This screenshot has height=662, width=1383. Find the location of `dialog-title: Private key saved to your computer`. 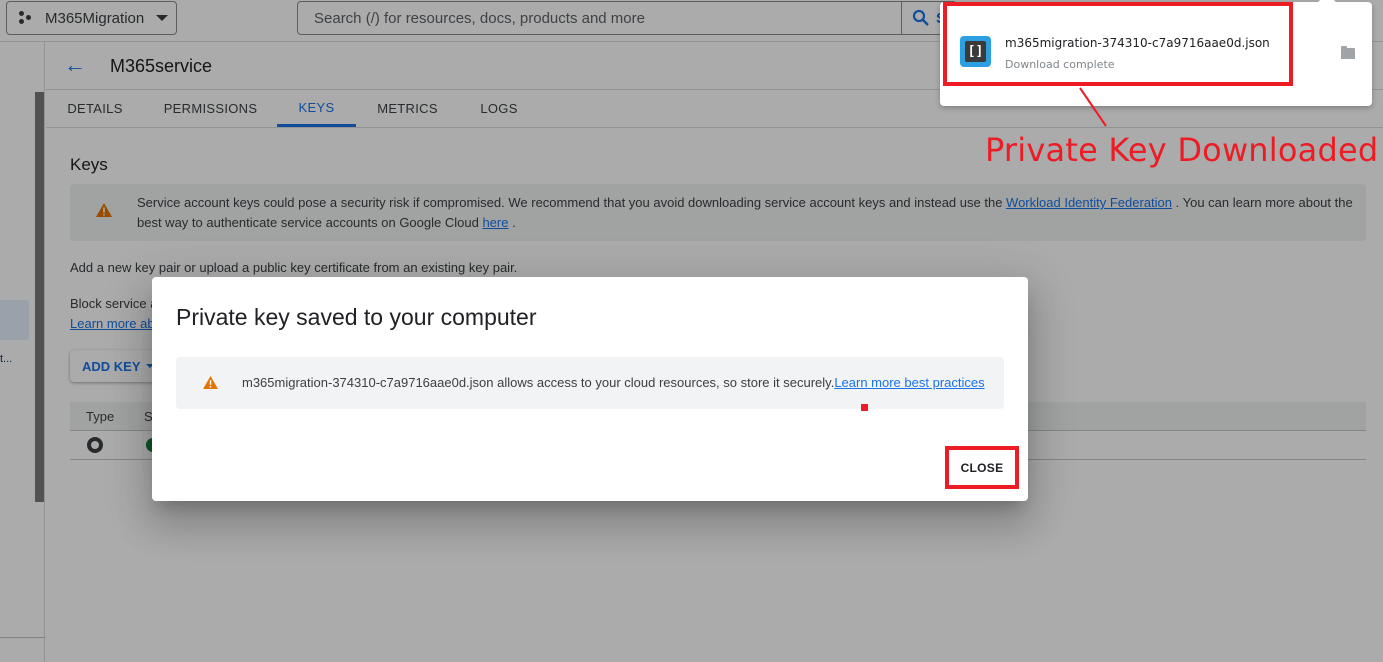

dialog-title: Private key saved to your computer is located at coordinates (356, 317).